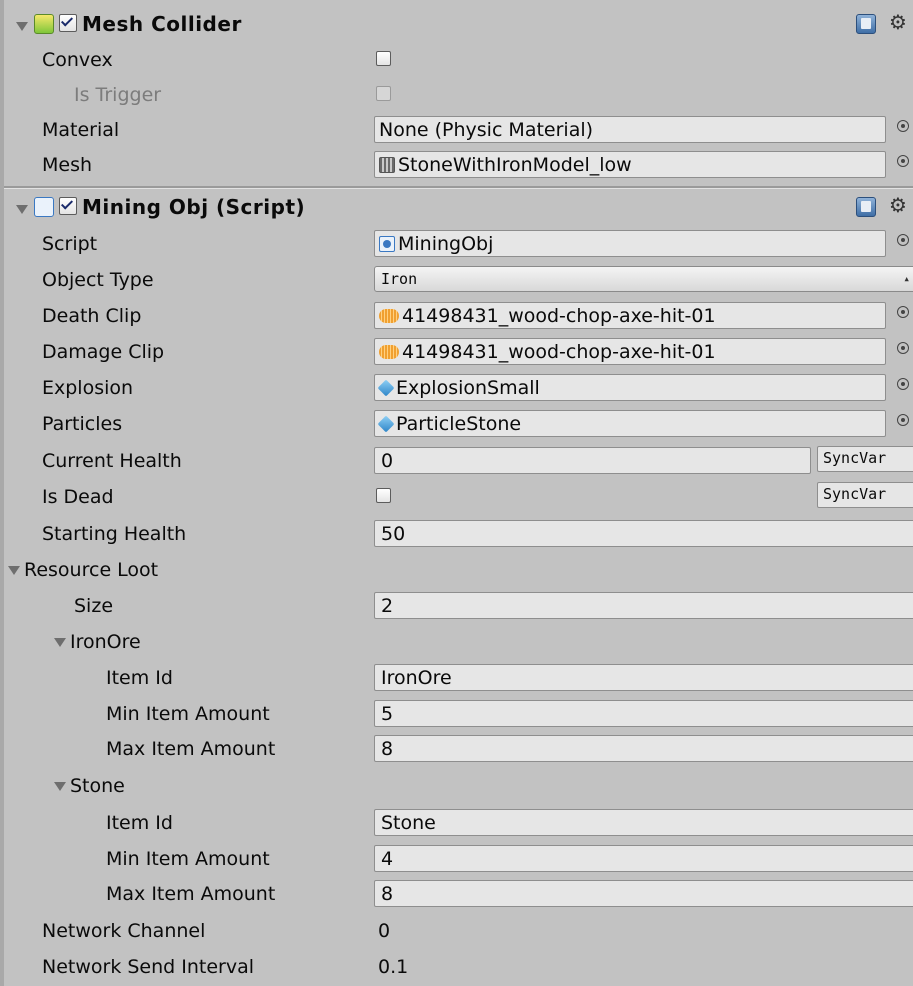  I want to click on property-row-current-health: Current Health 0 SyncVar, so click(458, 461).